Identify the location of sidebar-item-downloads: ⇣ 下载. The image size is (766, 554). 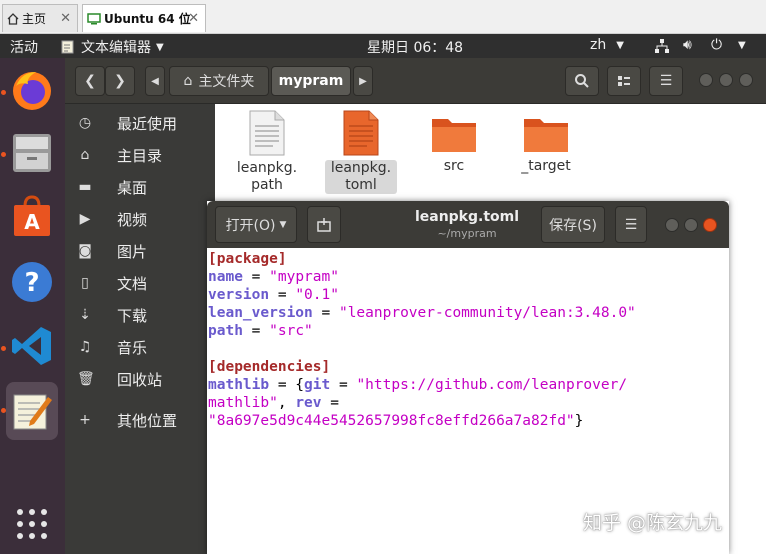
(140, 315).